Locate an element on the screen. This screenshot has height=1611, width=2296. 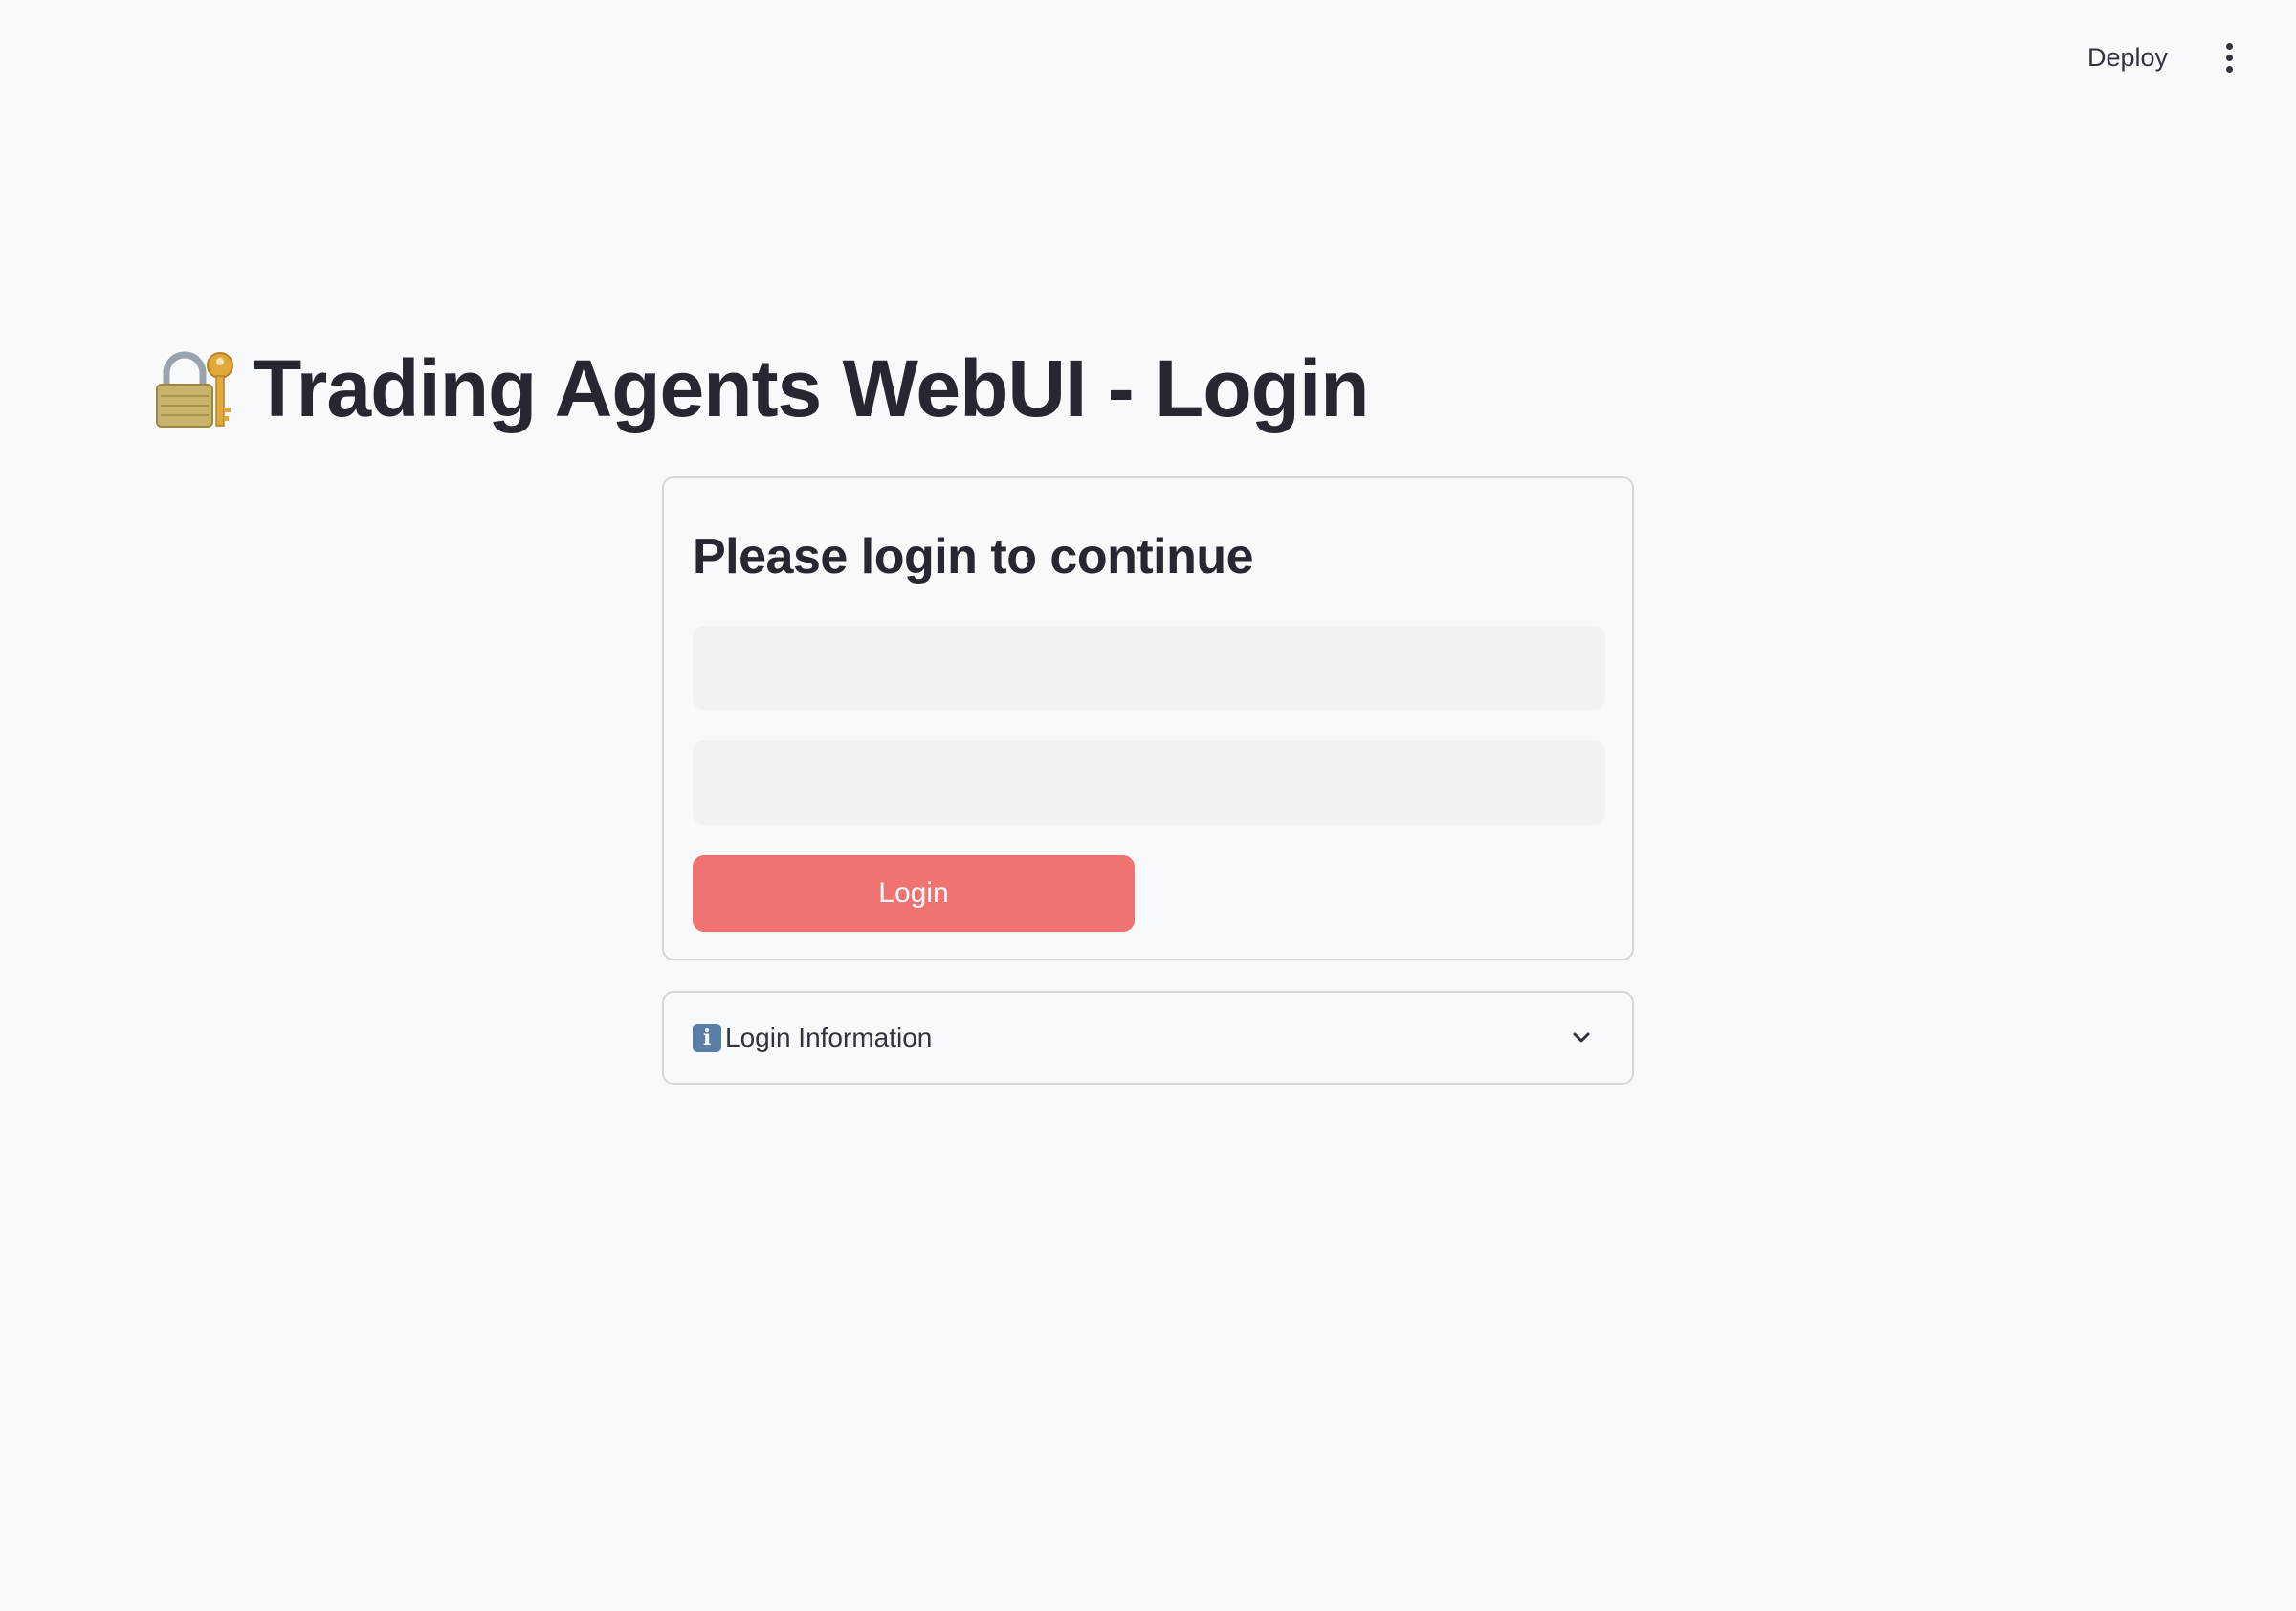
login-button: Login is located at coordinates (914, 893).